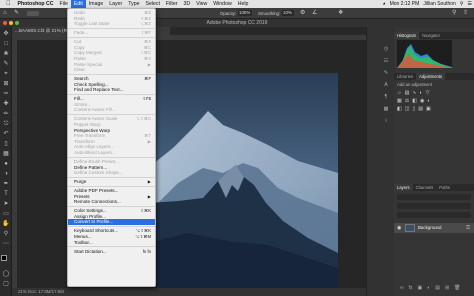 The width and height of the screenshot is (474, 296). What do you see at coordinates (6, 204) in the screenshot?
I see `path-select-icon: ➤` at bounding box center [6, 204].